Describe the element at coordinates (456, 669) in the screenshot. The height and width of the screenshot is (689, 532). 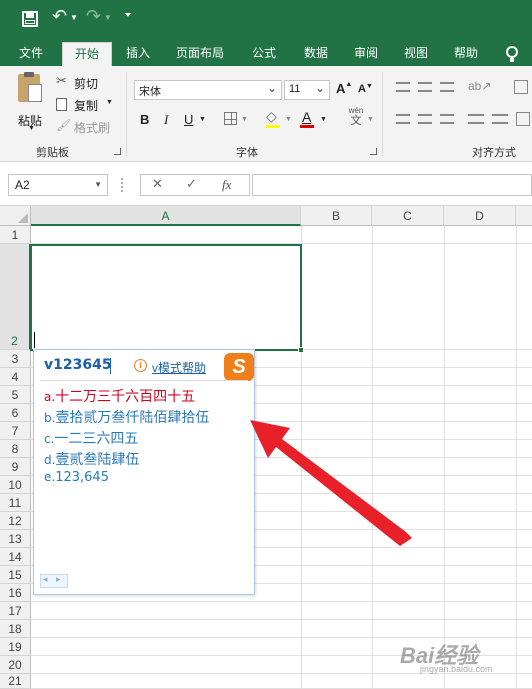
I see `watermark-sub: jingyan.baidu.com` at that location.